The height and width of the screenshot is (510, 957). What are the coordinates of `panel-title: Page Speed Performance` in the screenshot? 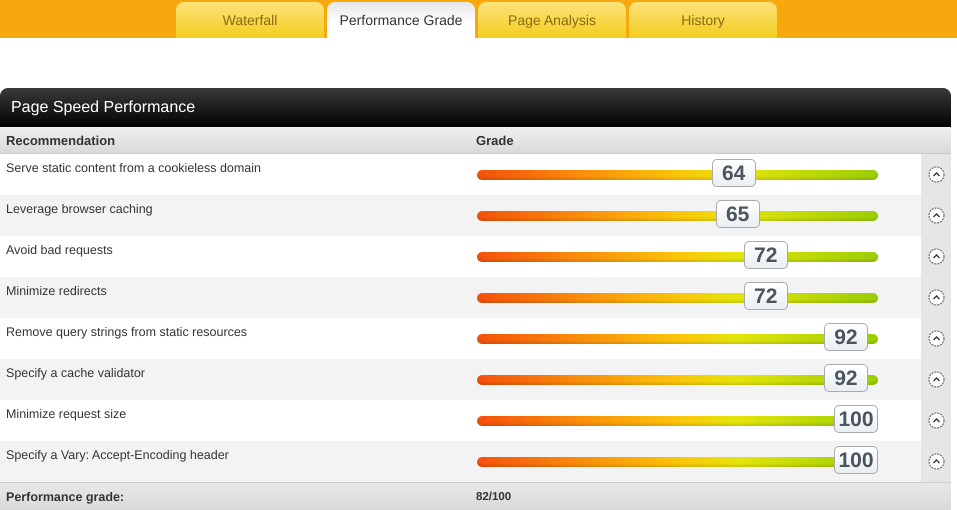 It's located at (475, 107).